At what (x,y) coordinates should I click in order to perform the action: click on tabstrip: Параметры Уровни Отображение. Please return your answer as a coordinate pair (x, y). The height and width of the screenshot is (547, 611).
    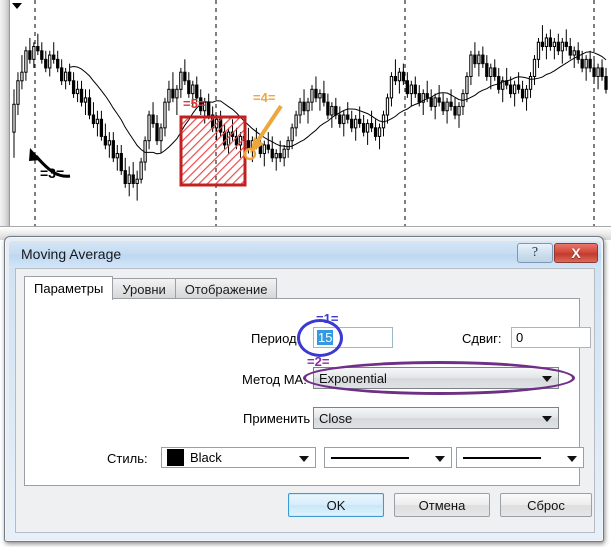
    Looking at the image, I should click on (151, 288).